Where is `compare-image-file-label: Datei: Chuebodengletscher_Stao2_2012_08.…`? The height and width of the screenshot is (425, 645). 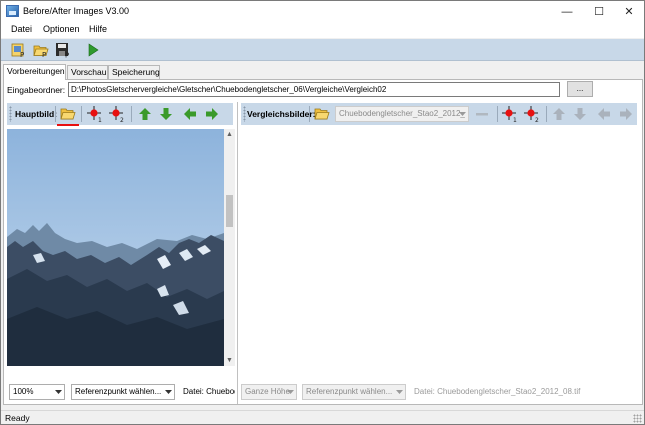 compare-image-file-label: Datei: Chuebodengletscher_Stao2_2012_08.… is located at coordinates (497, 391).